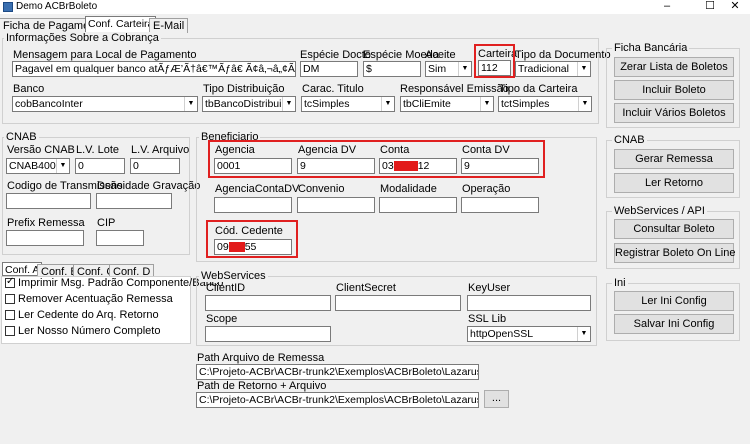  Describe the element at coordinates (321, 189) in the screenshot. I see `convenio-label: Convenio` at that location.